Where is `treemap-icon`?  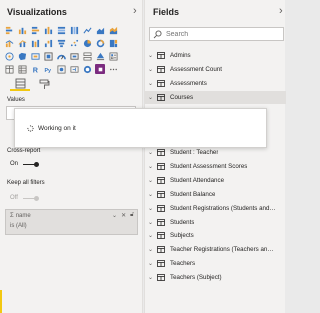
treemap-icon is located at coordinates (113, 43).